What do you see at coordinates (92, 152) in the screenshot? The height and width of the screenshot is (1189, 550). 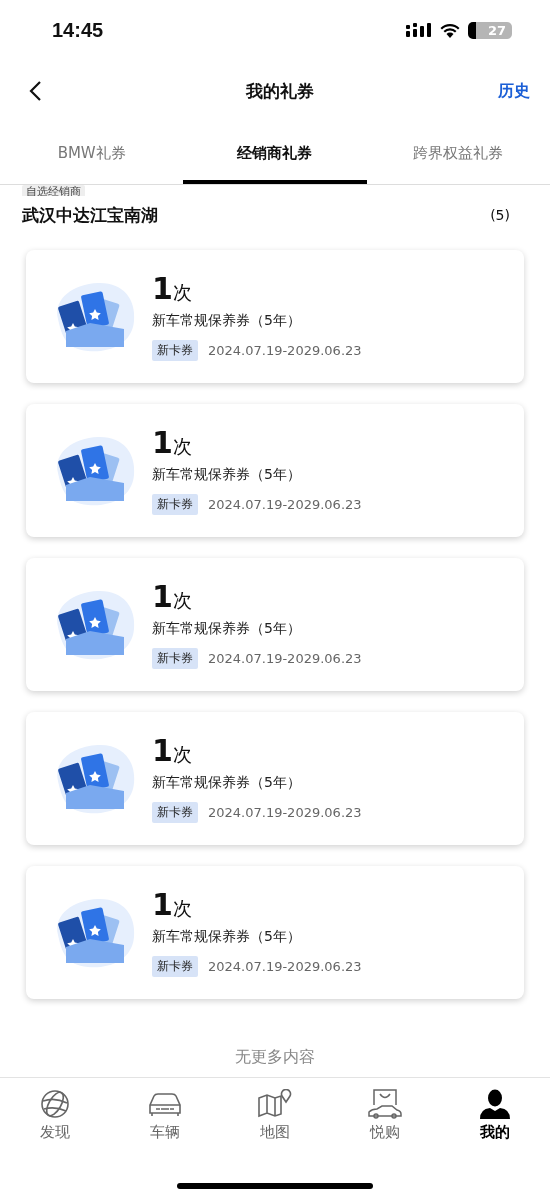 I see `tab: BMW礼券` at bounding box center [92, 152].